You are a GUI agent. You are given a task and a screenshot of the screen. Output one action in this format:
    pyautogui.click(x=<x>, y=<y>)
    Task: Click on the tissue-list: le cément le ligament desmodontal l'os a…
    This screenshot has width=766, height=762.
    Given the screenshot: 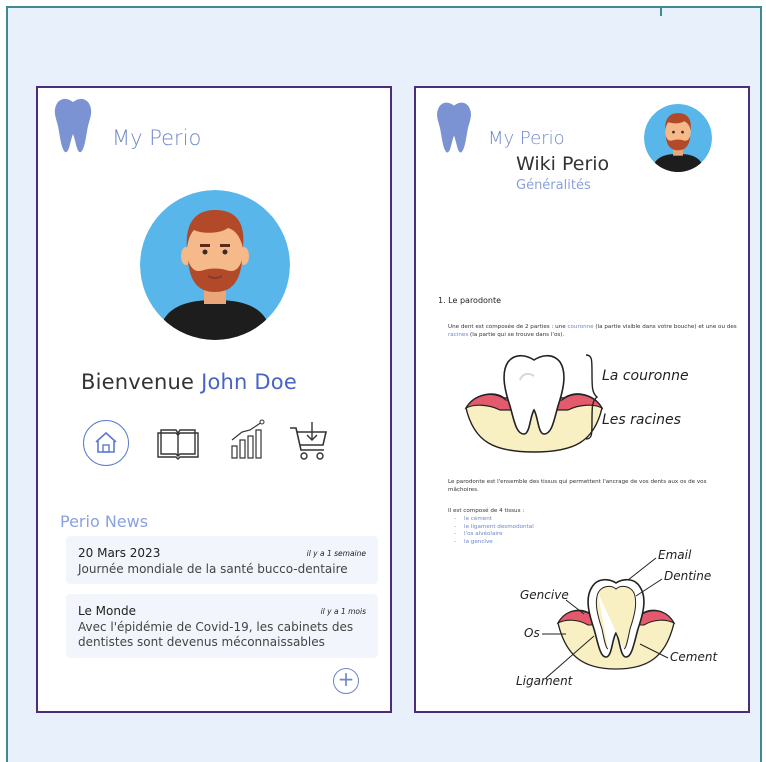 What is the action you would take?
    pyautogui.click(x=499, y=531)
    